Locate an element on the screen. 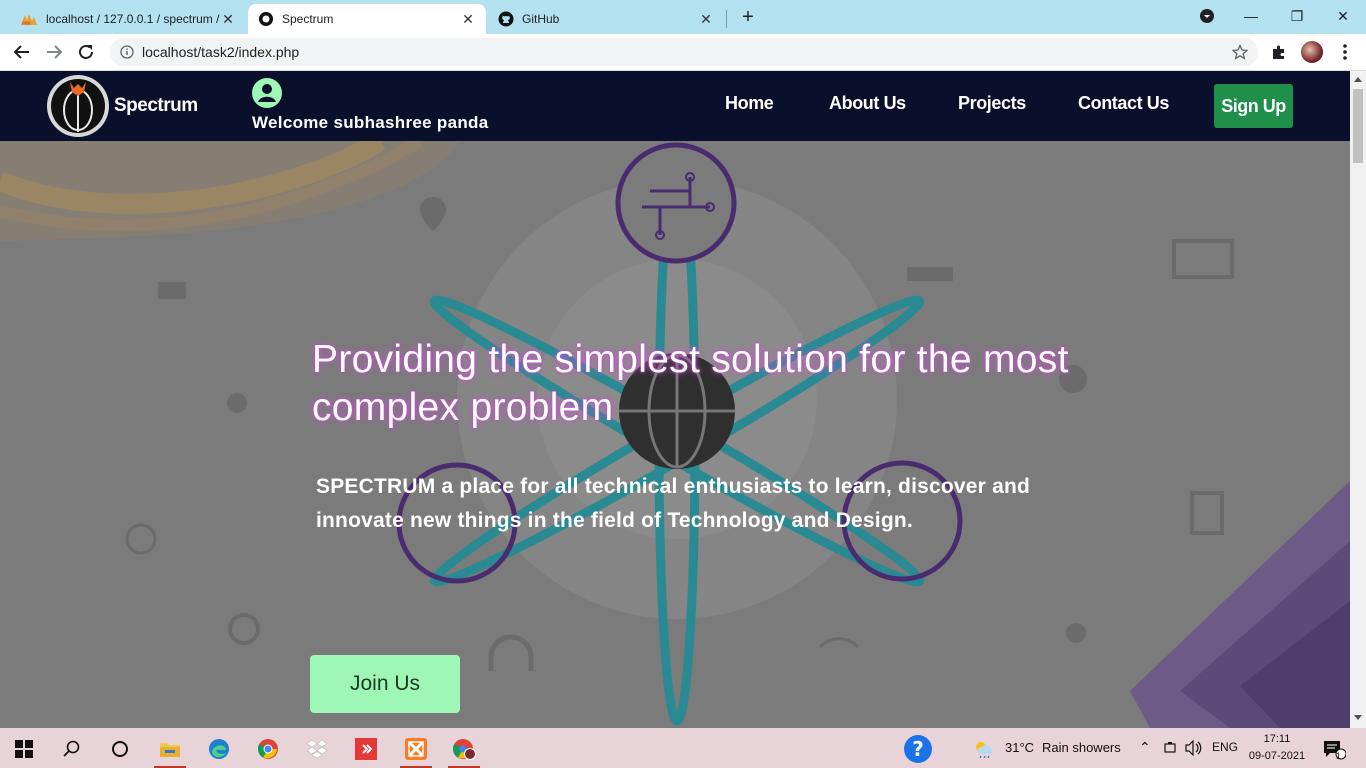 This screenshot has height=768, width=1366. windows-logo-icon is located at coordinates (24, 749).